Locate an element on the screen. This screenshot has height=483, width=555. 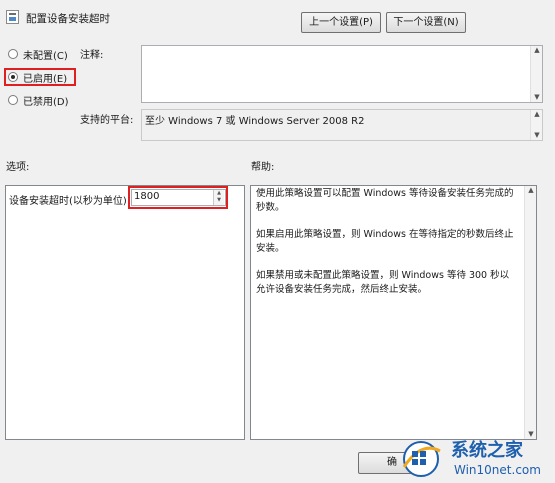
platform-label: 支持的平台: is located at coordinates (107, 120).